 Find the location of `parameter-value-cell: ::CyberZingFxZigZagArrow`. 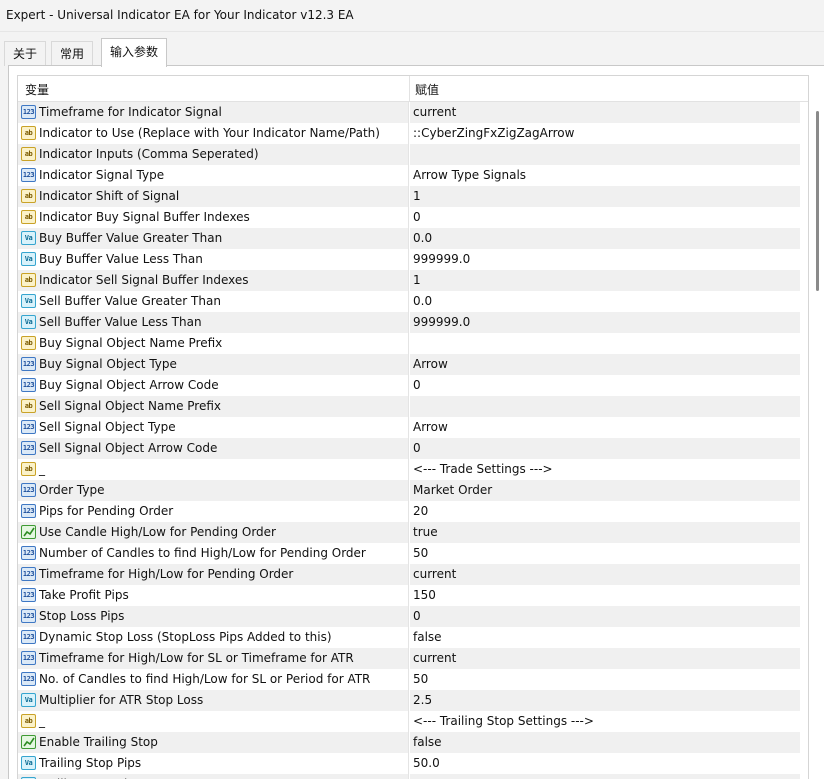

parameter-value-cell: ::CyberZingFxZigZagArrow is located at coordinates (605, 133).